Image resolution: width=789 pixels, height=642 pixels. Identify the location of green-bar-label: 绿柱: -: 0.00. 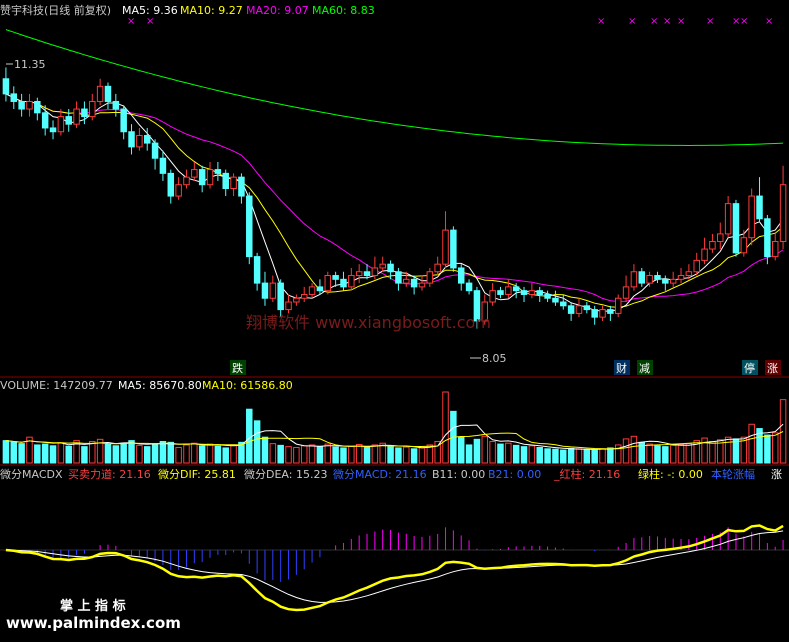
(670, 474).